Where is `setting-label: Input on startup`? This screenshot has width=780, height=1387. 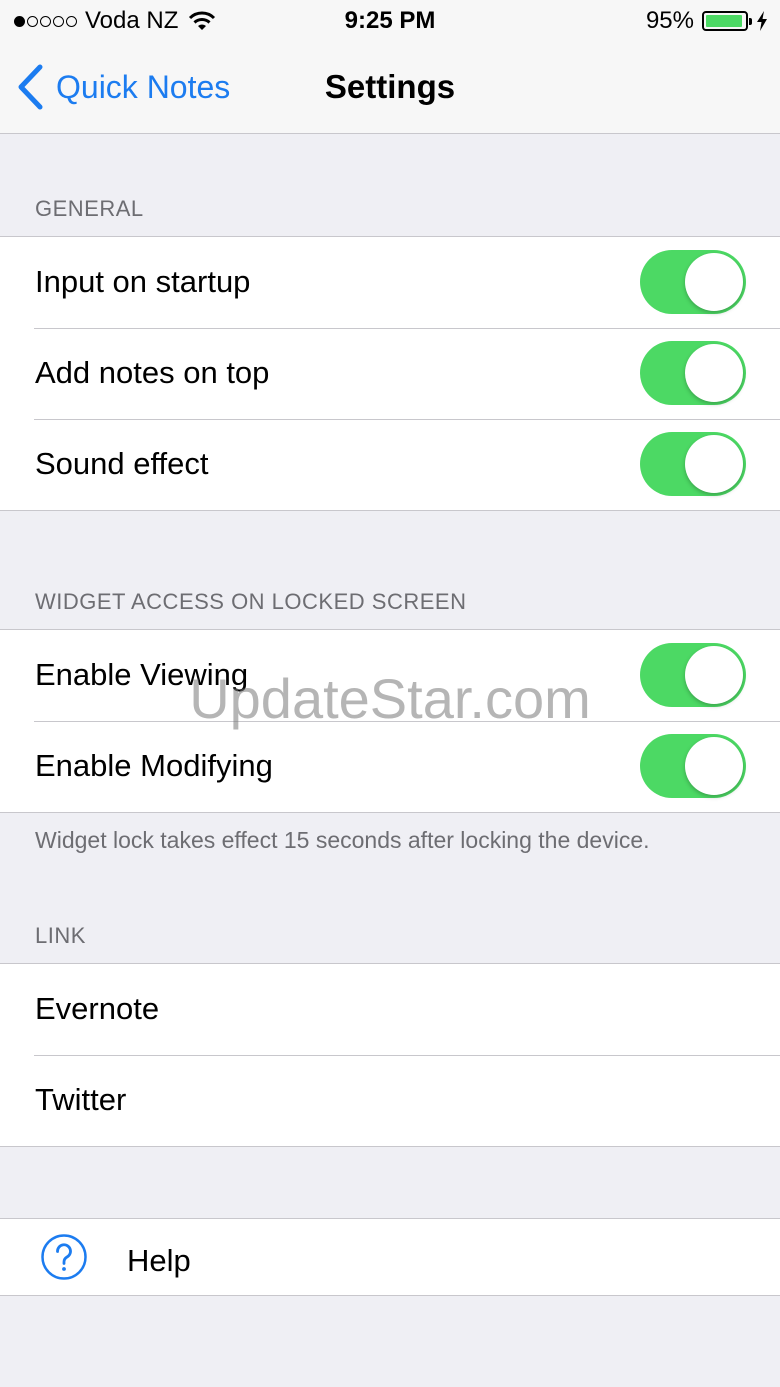
setting-label: Input on startup is located at coordinates (143, 281).